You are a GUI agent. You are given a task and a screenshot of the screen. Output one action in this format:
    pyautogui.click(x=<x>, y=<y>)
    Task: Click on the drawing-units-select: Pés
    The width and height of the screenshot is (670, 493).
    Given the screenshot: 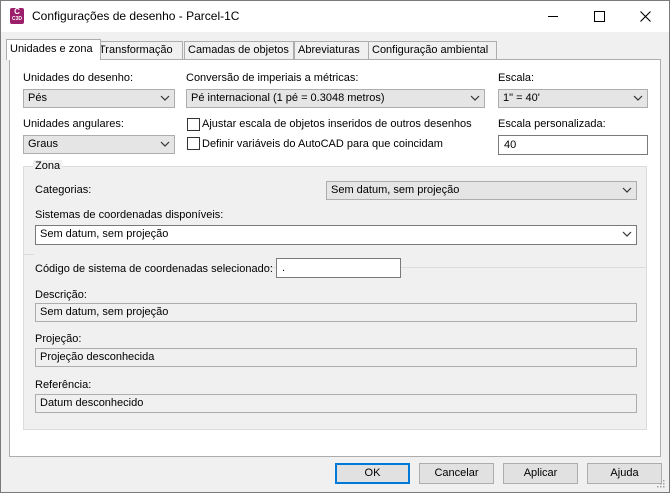 What is the action you would take?
    pyautogui.click(x=99, y=98)
    